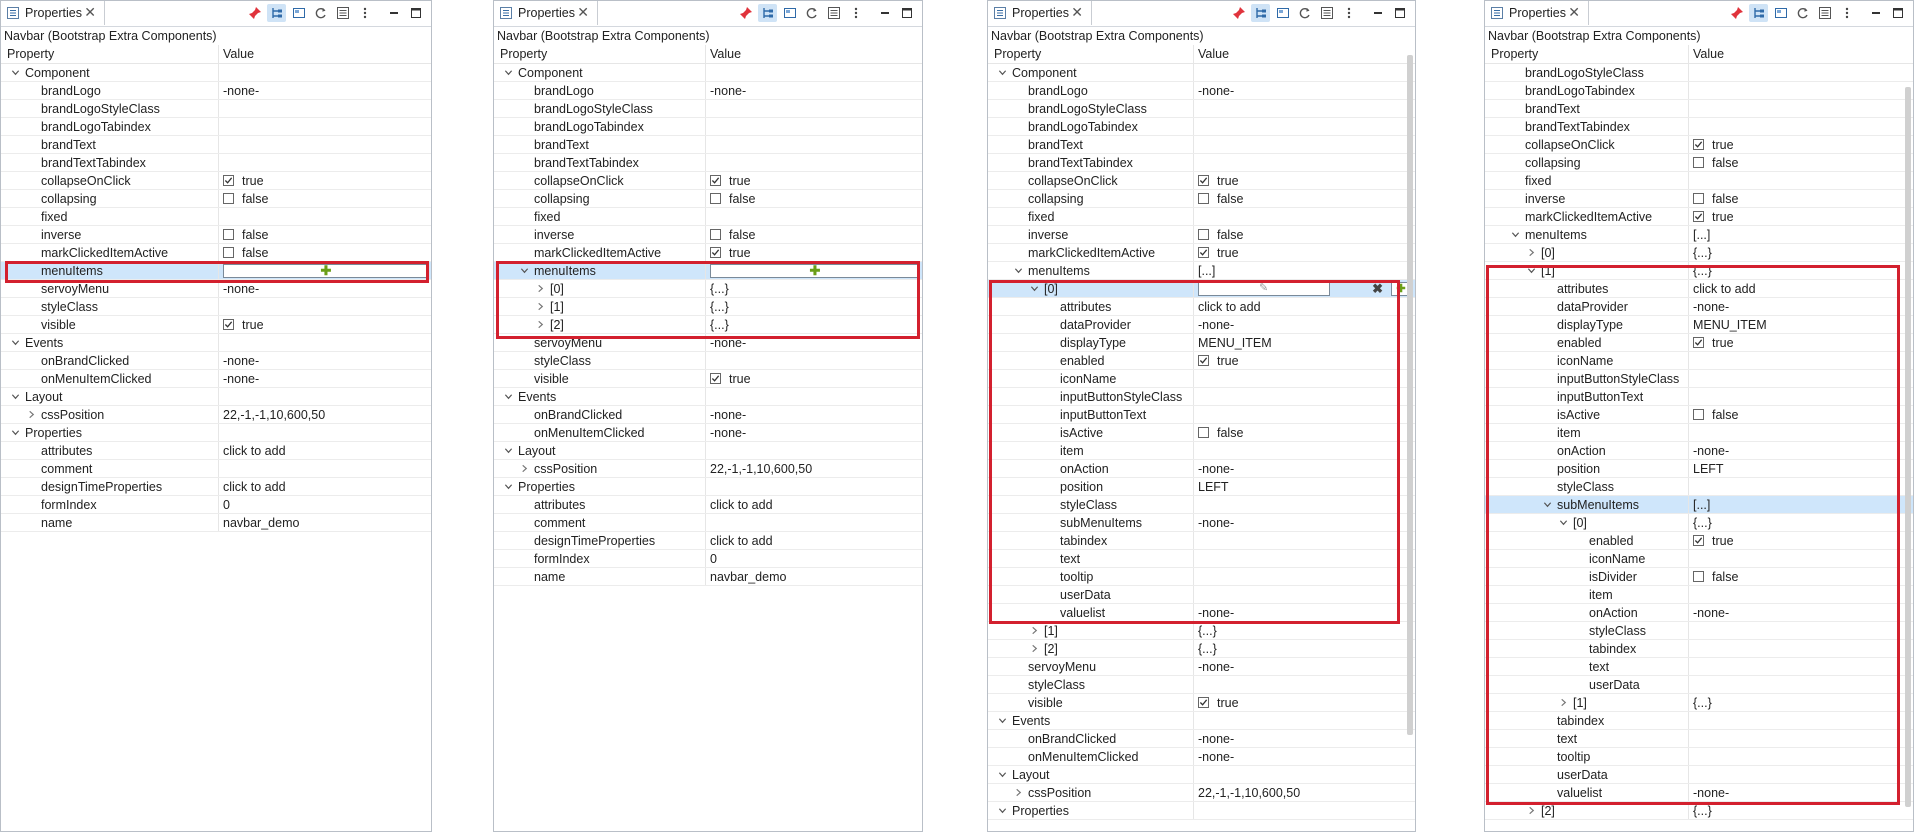 The width and height of the screenshot is (1914, 832). I want to click on view-menu-icon, so click(364, 13).